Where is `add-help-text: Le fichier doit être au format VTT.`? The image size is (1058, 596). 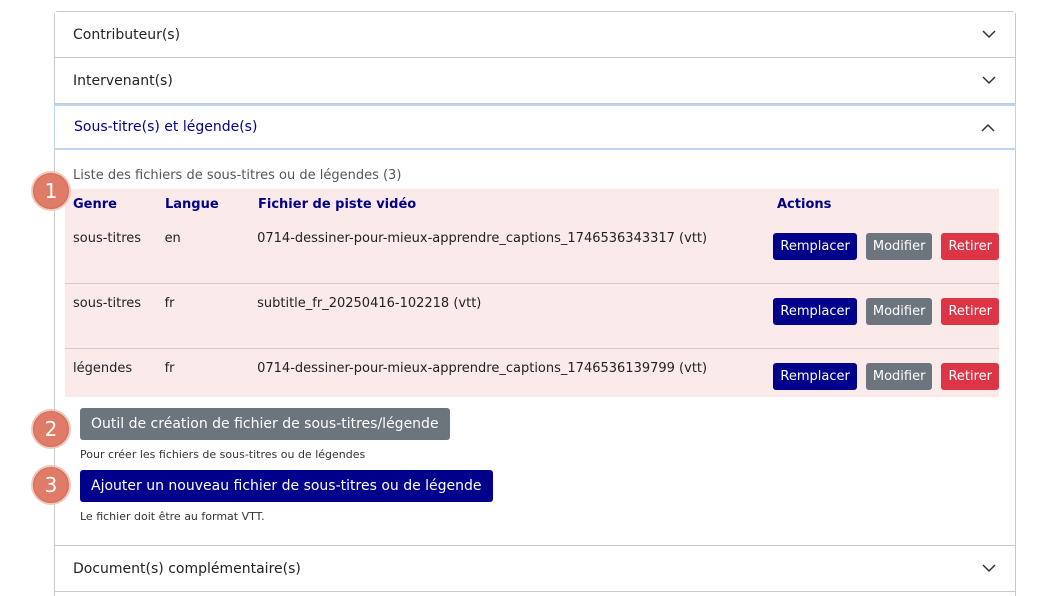
add-help-text: Le fichier doit être au format VTT. is located at coordinates (172, 516).